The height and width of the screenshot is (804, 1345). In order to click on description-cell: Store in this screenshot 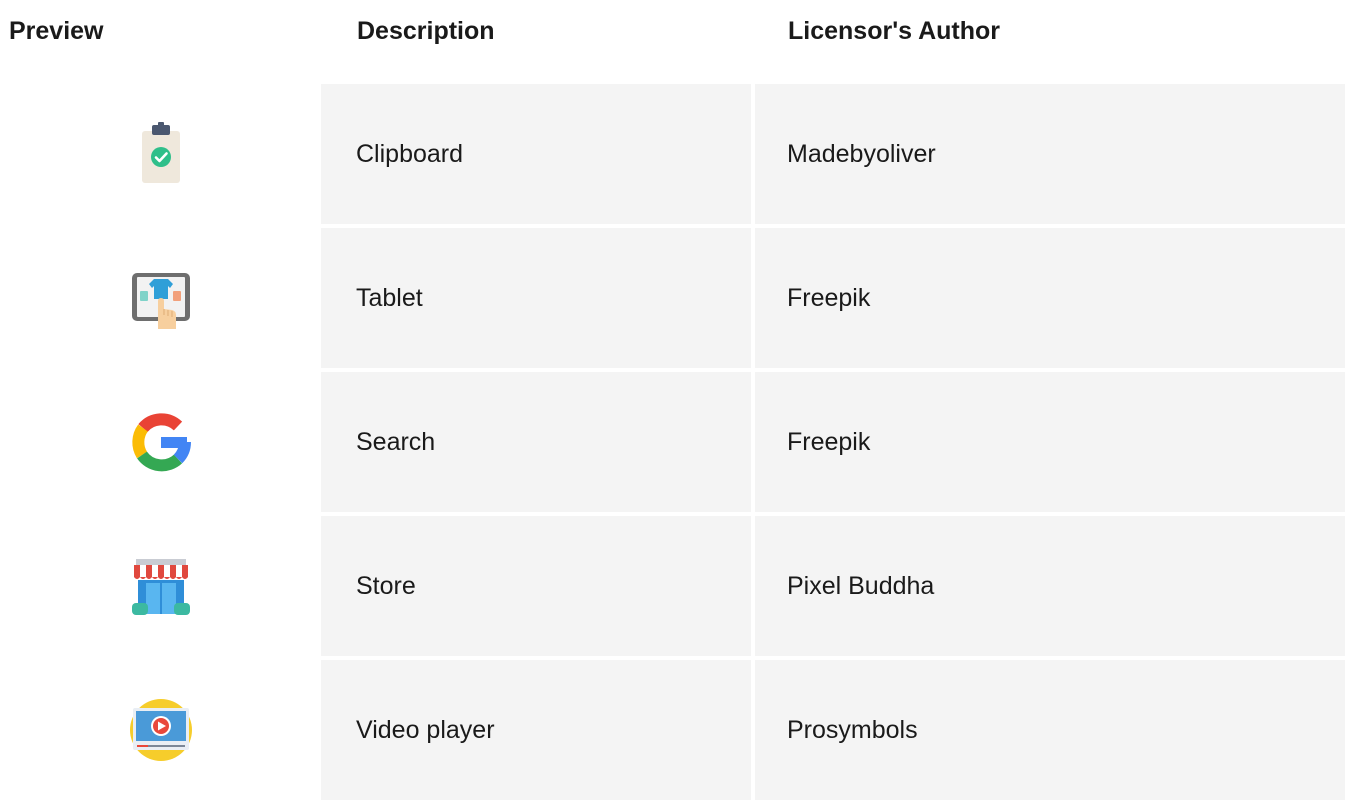, I will do `click(536, 586)`.